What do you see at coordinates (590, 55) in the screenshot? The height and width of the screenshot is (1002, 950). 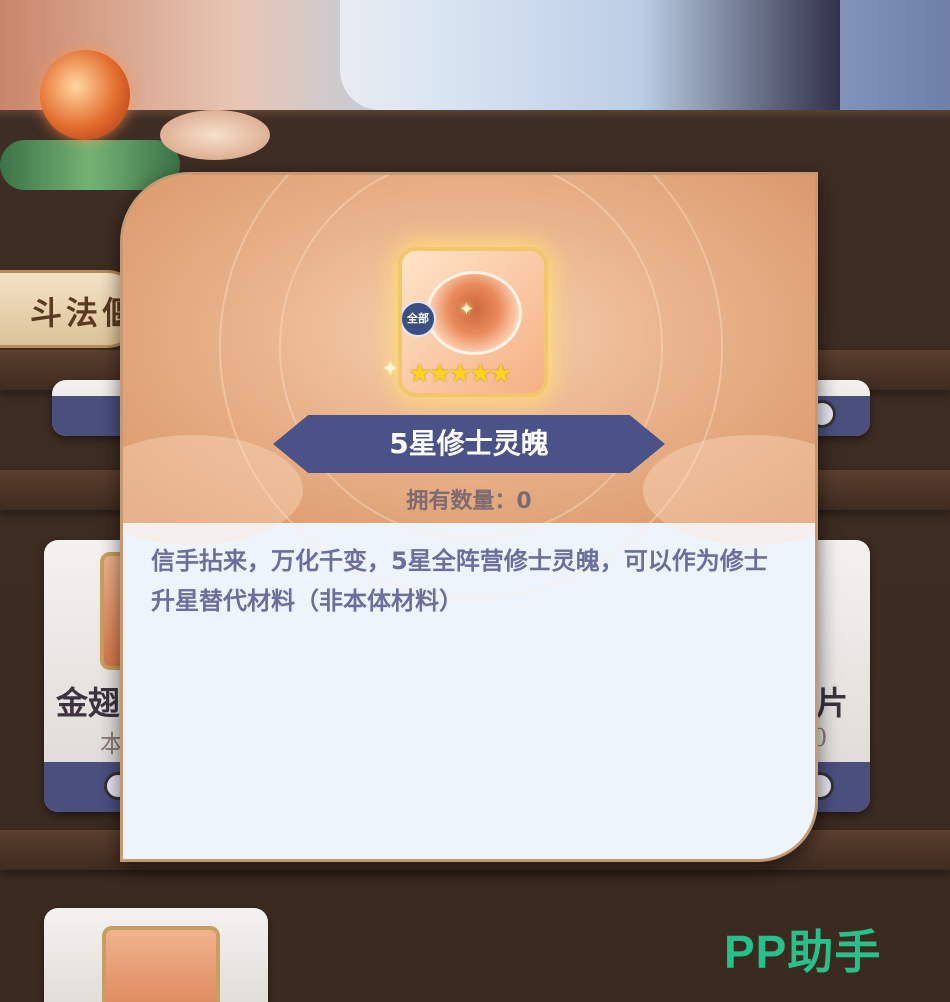 I see `character-art` at bounding box center [590, 55].